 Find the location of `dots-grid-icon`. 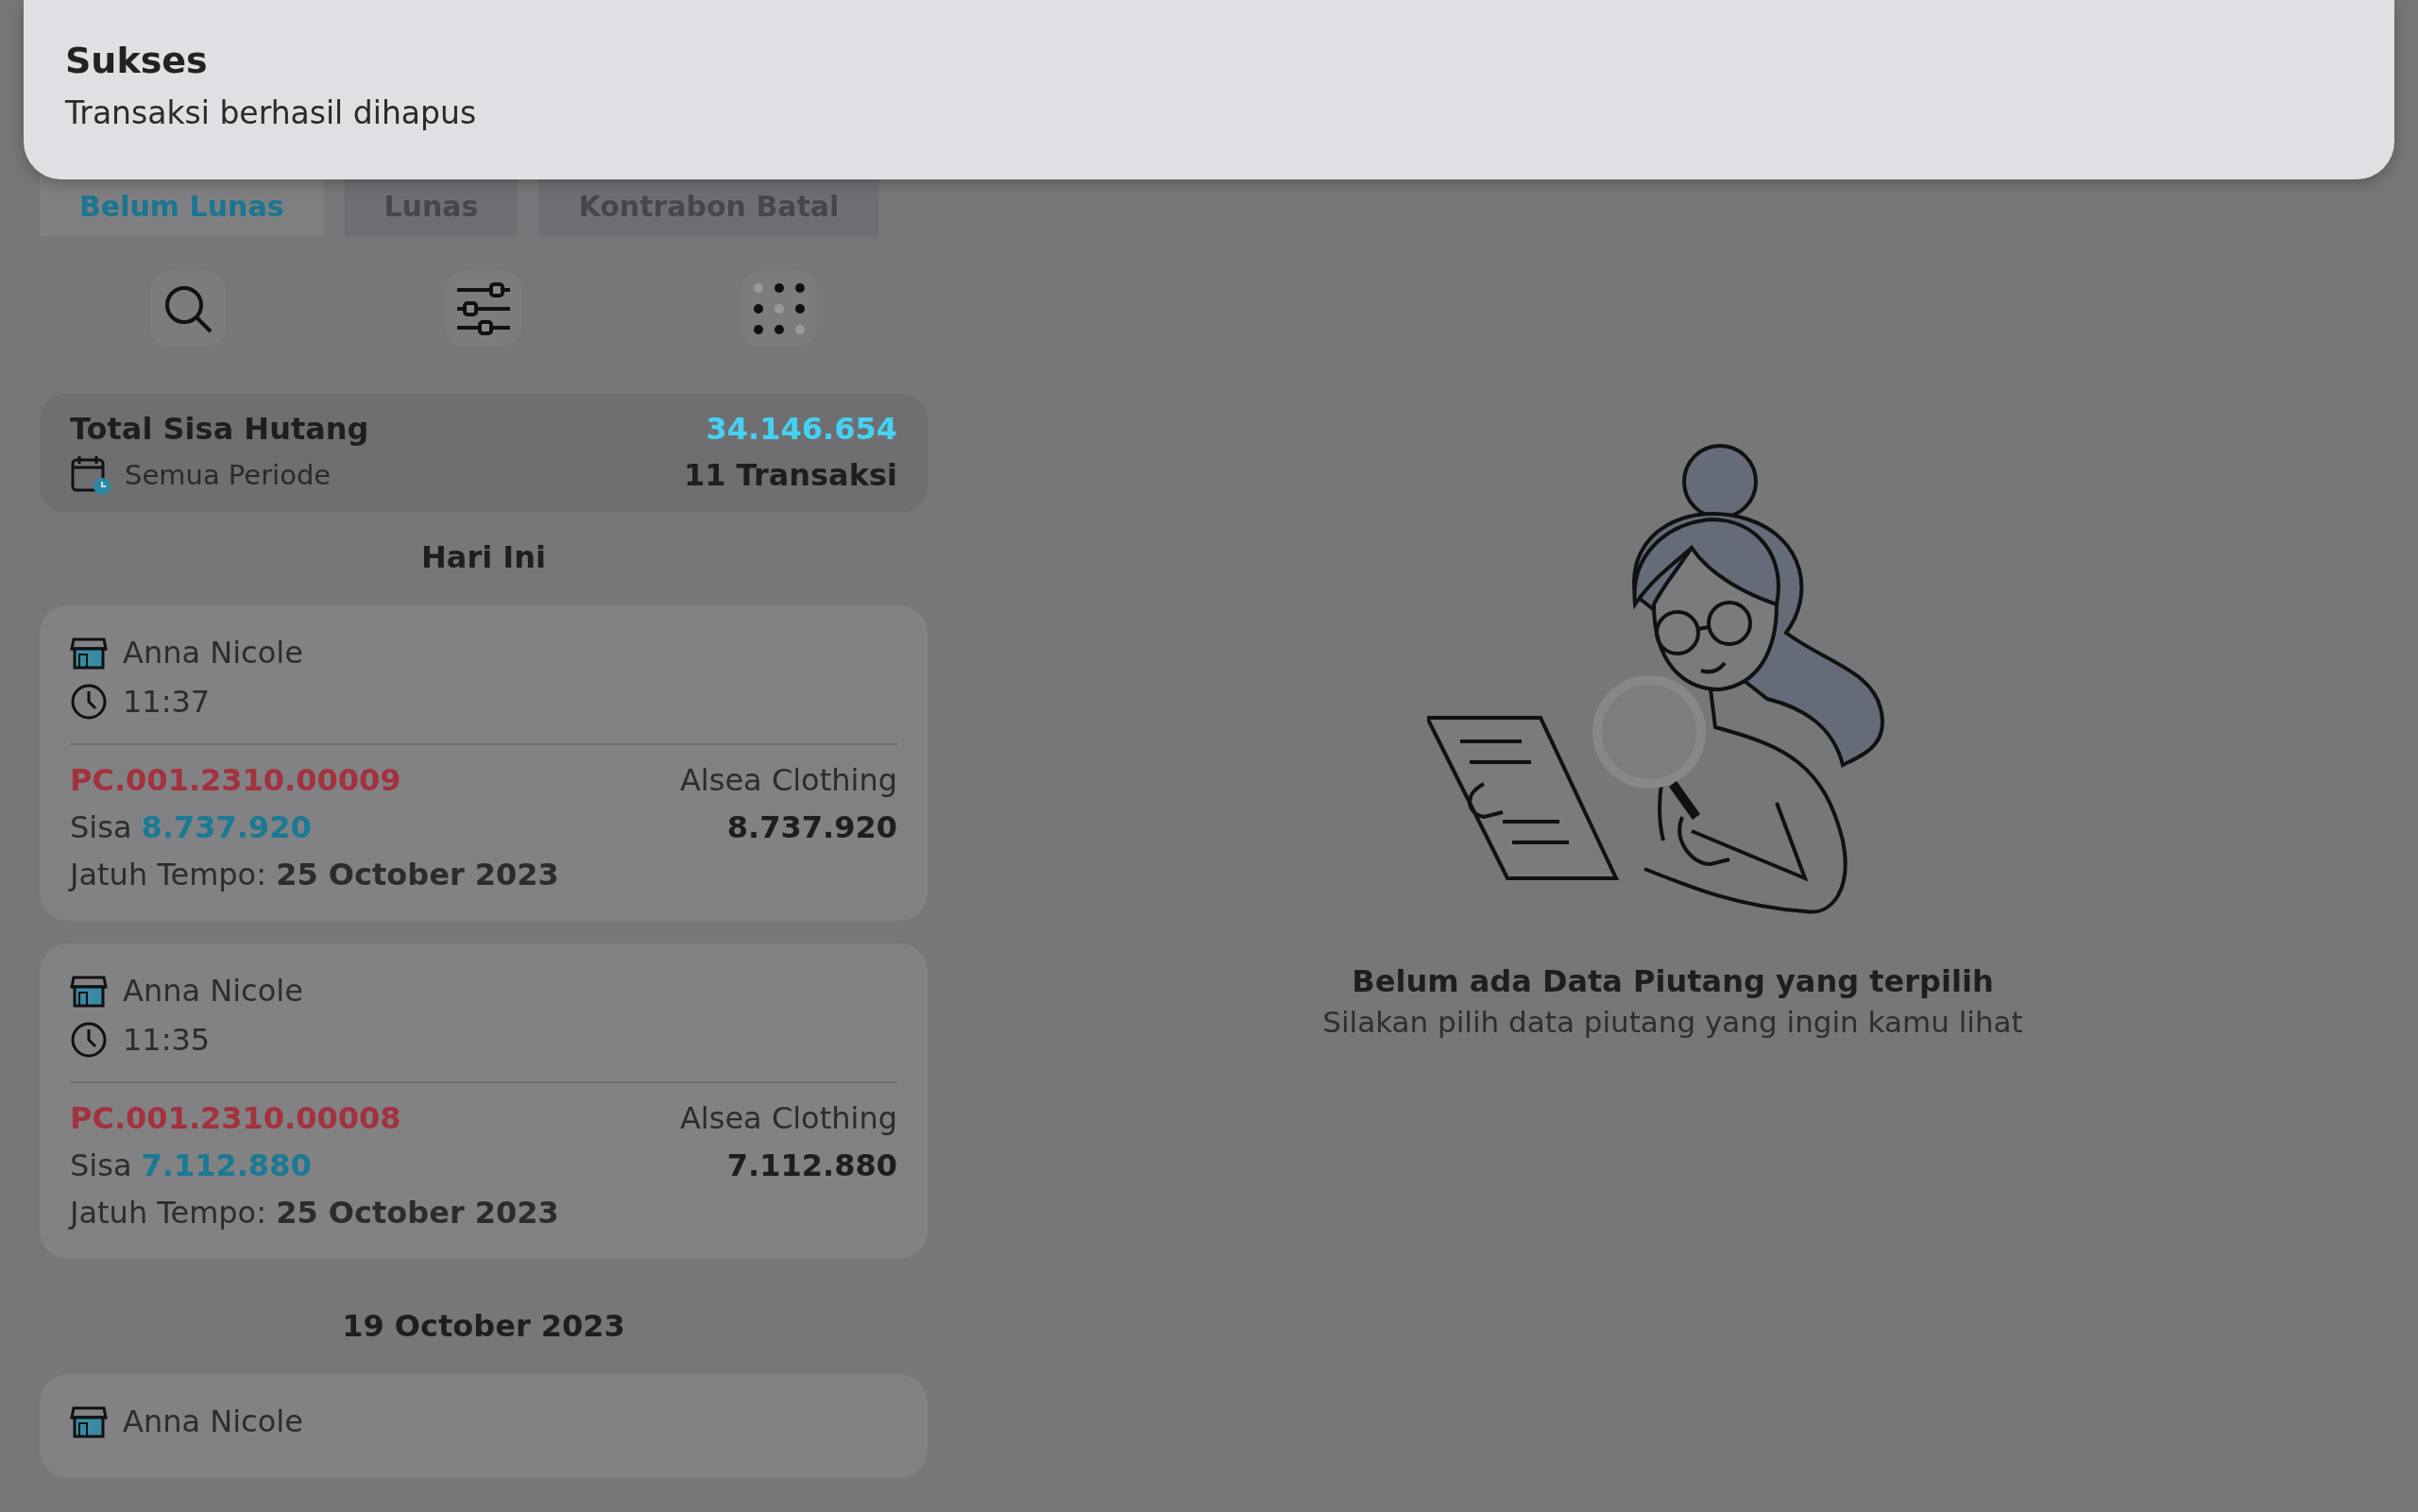

dots-grid-icon is located at coordinates (780, 308).